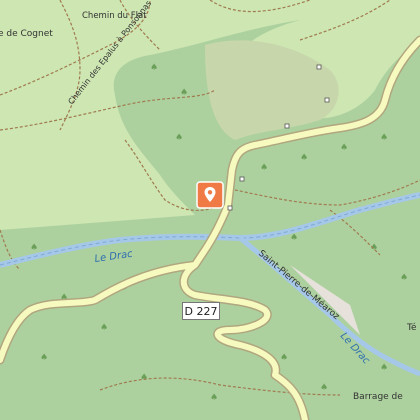 This screenshot has height=420, width=420. What do you see at coordinates (210, 195) in the screenshot?
I see `map-pin-icon` at bounding box center [210, 195].